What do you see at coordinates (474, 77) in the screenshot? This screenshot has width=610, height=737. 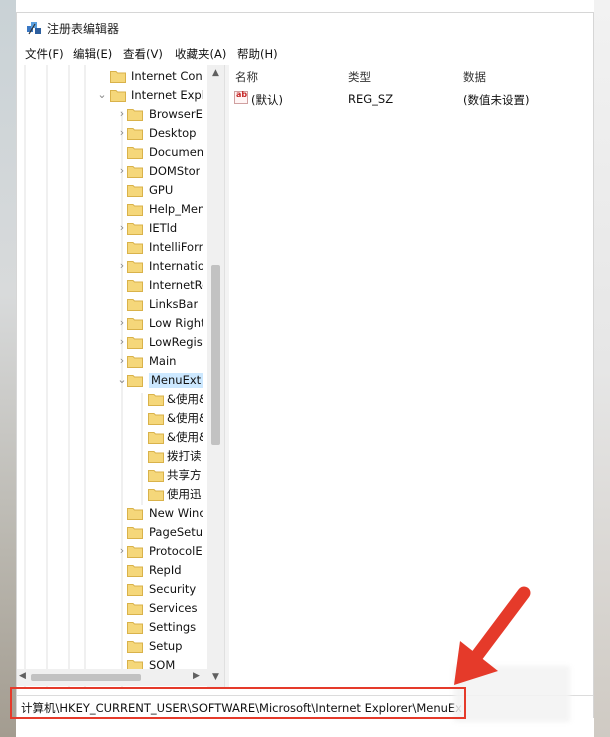 I see `column-header-data: 数据` at bounding box center [474, 77].